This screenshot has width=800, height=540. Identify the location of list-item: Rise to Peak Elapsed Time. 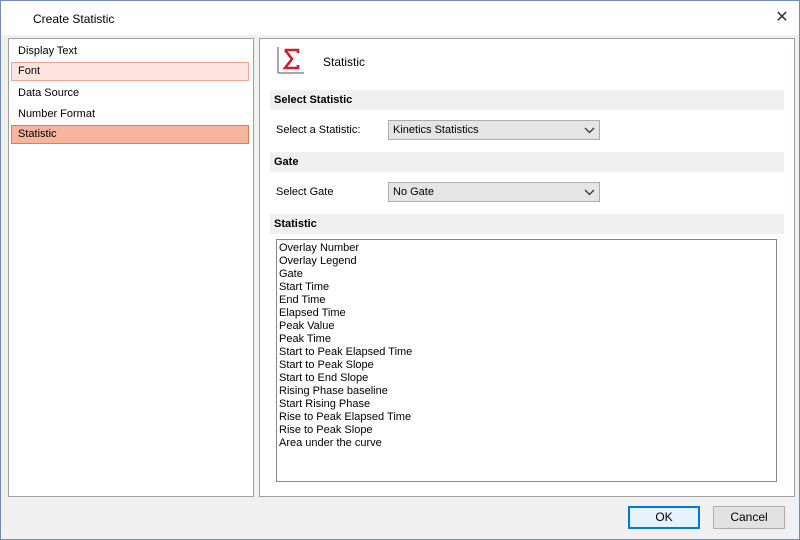
(526, 417).